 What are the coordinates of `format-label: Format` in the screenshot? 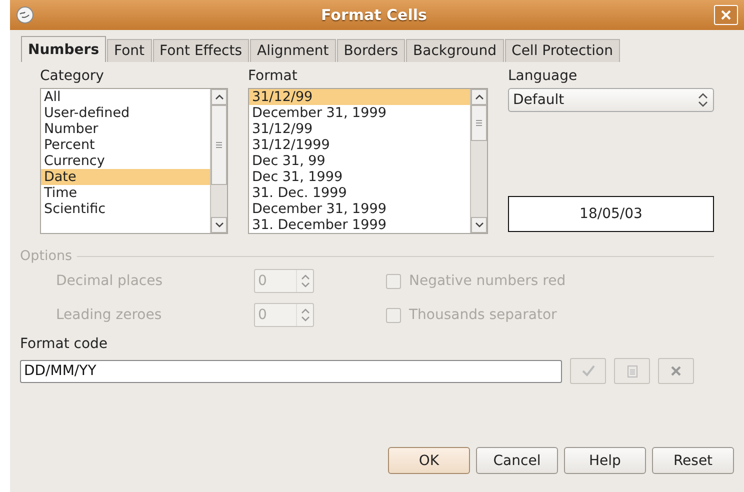 It's located at (273, 77).